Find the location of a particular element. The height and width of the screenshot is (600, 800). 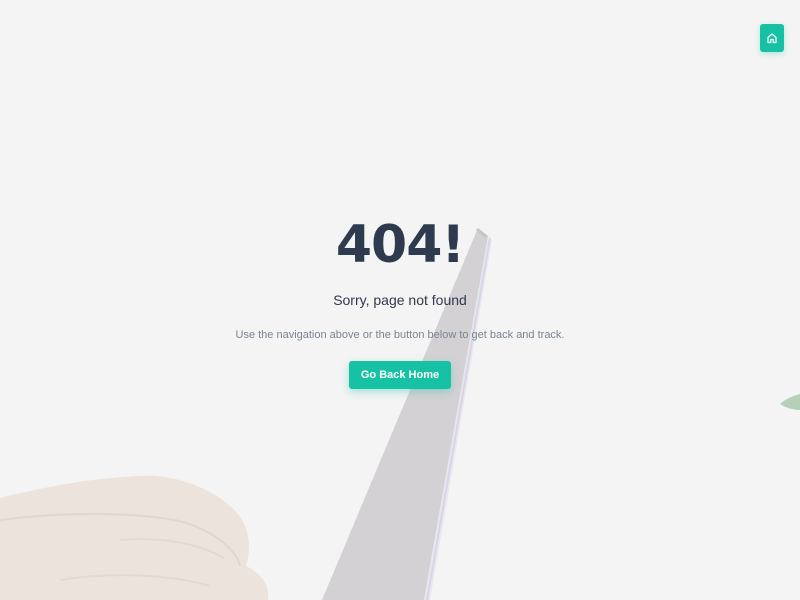

go-back-home-button: Go Back Home is located at coordinates (400, 375).